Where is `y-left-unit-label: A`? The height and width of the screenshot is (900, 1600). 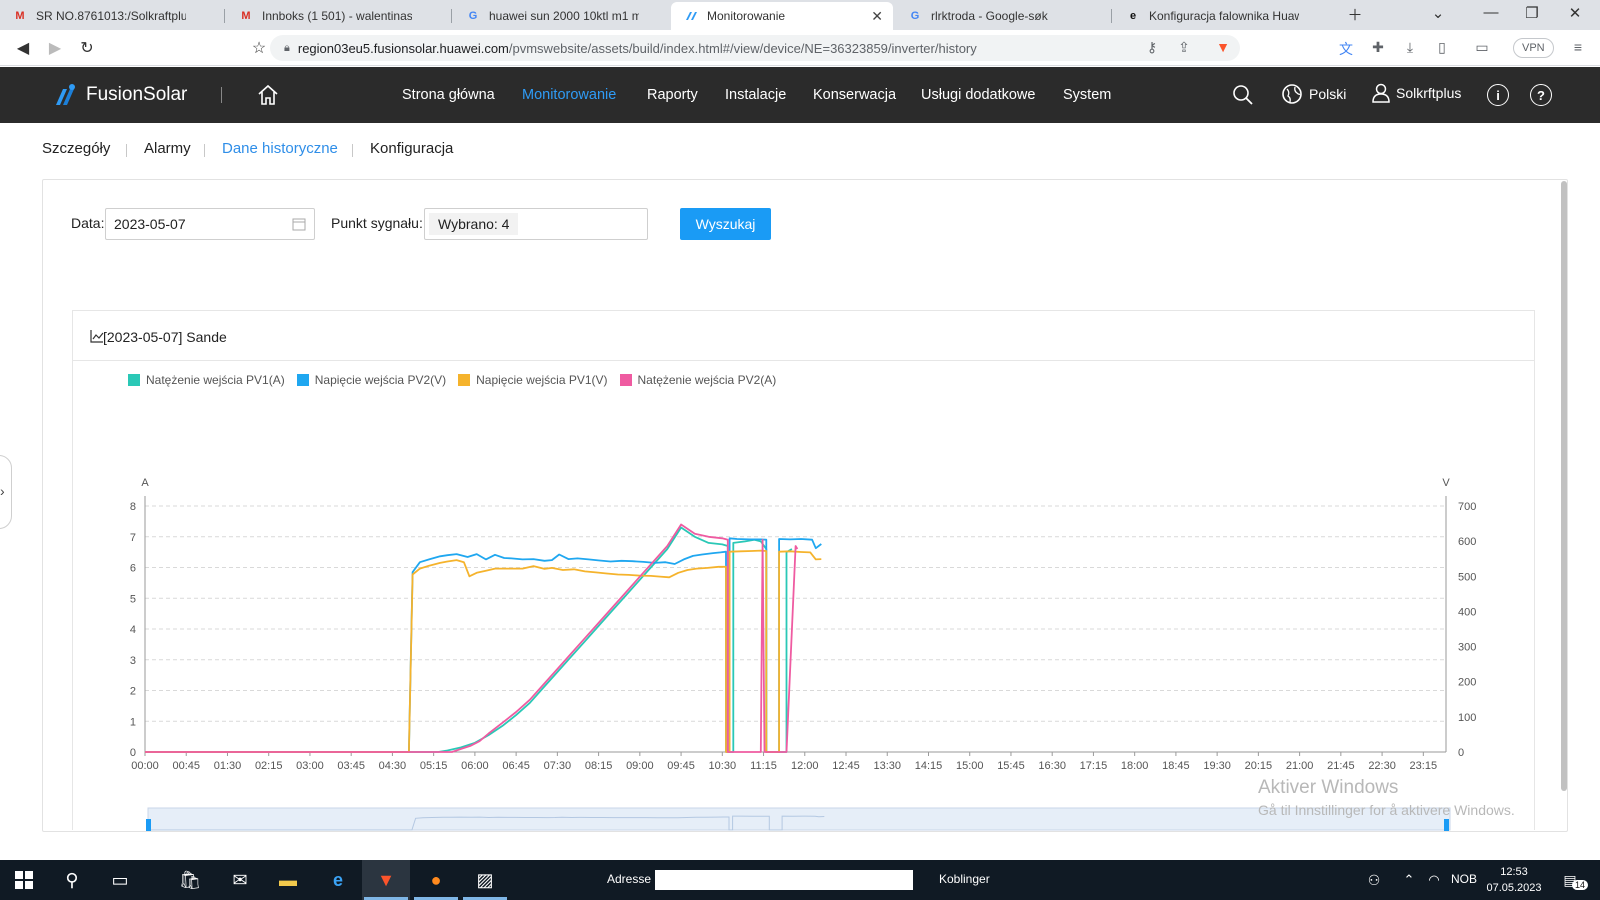
y-left-unit-label: A is located at coordinates (145, 483).